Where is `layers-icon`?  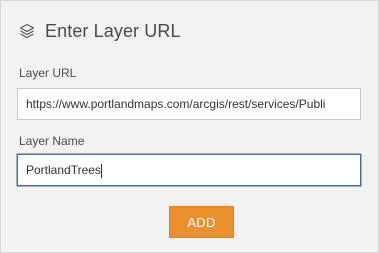
layers-icon is located at coordinates (27, 31).